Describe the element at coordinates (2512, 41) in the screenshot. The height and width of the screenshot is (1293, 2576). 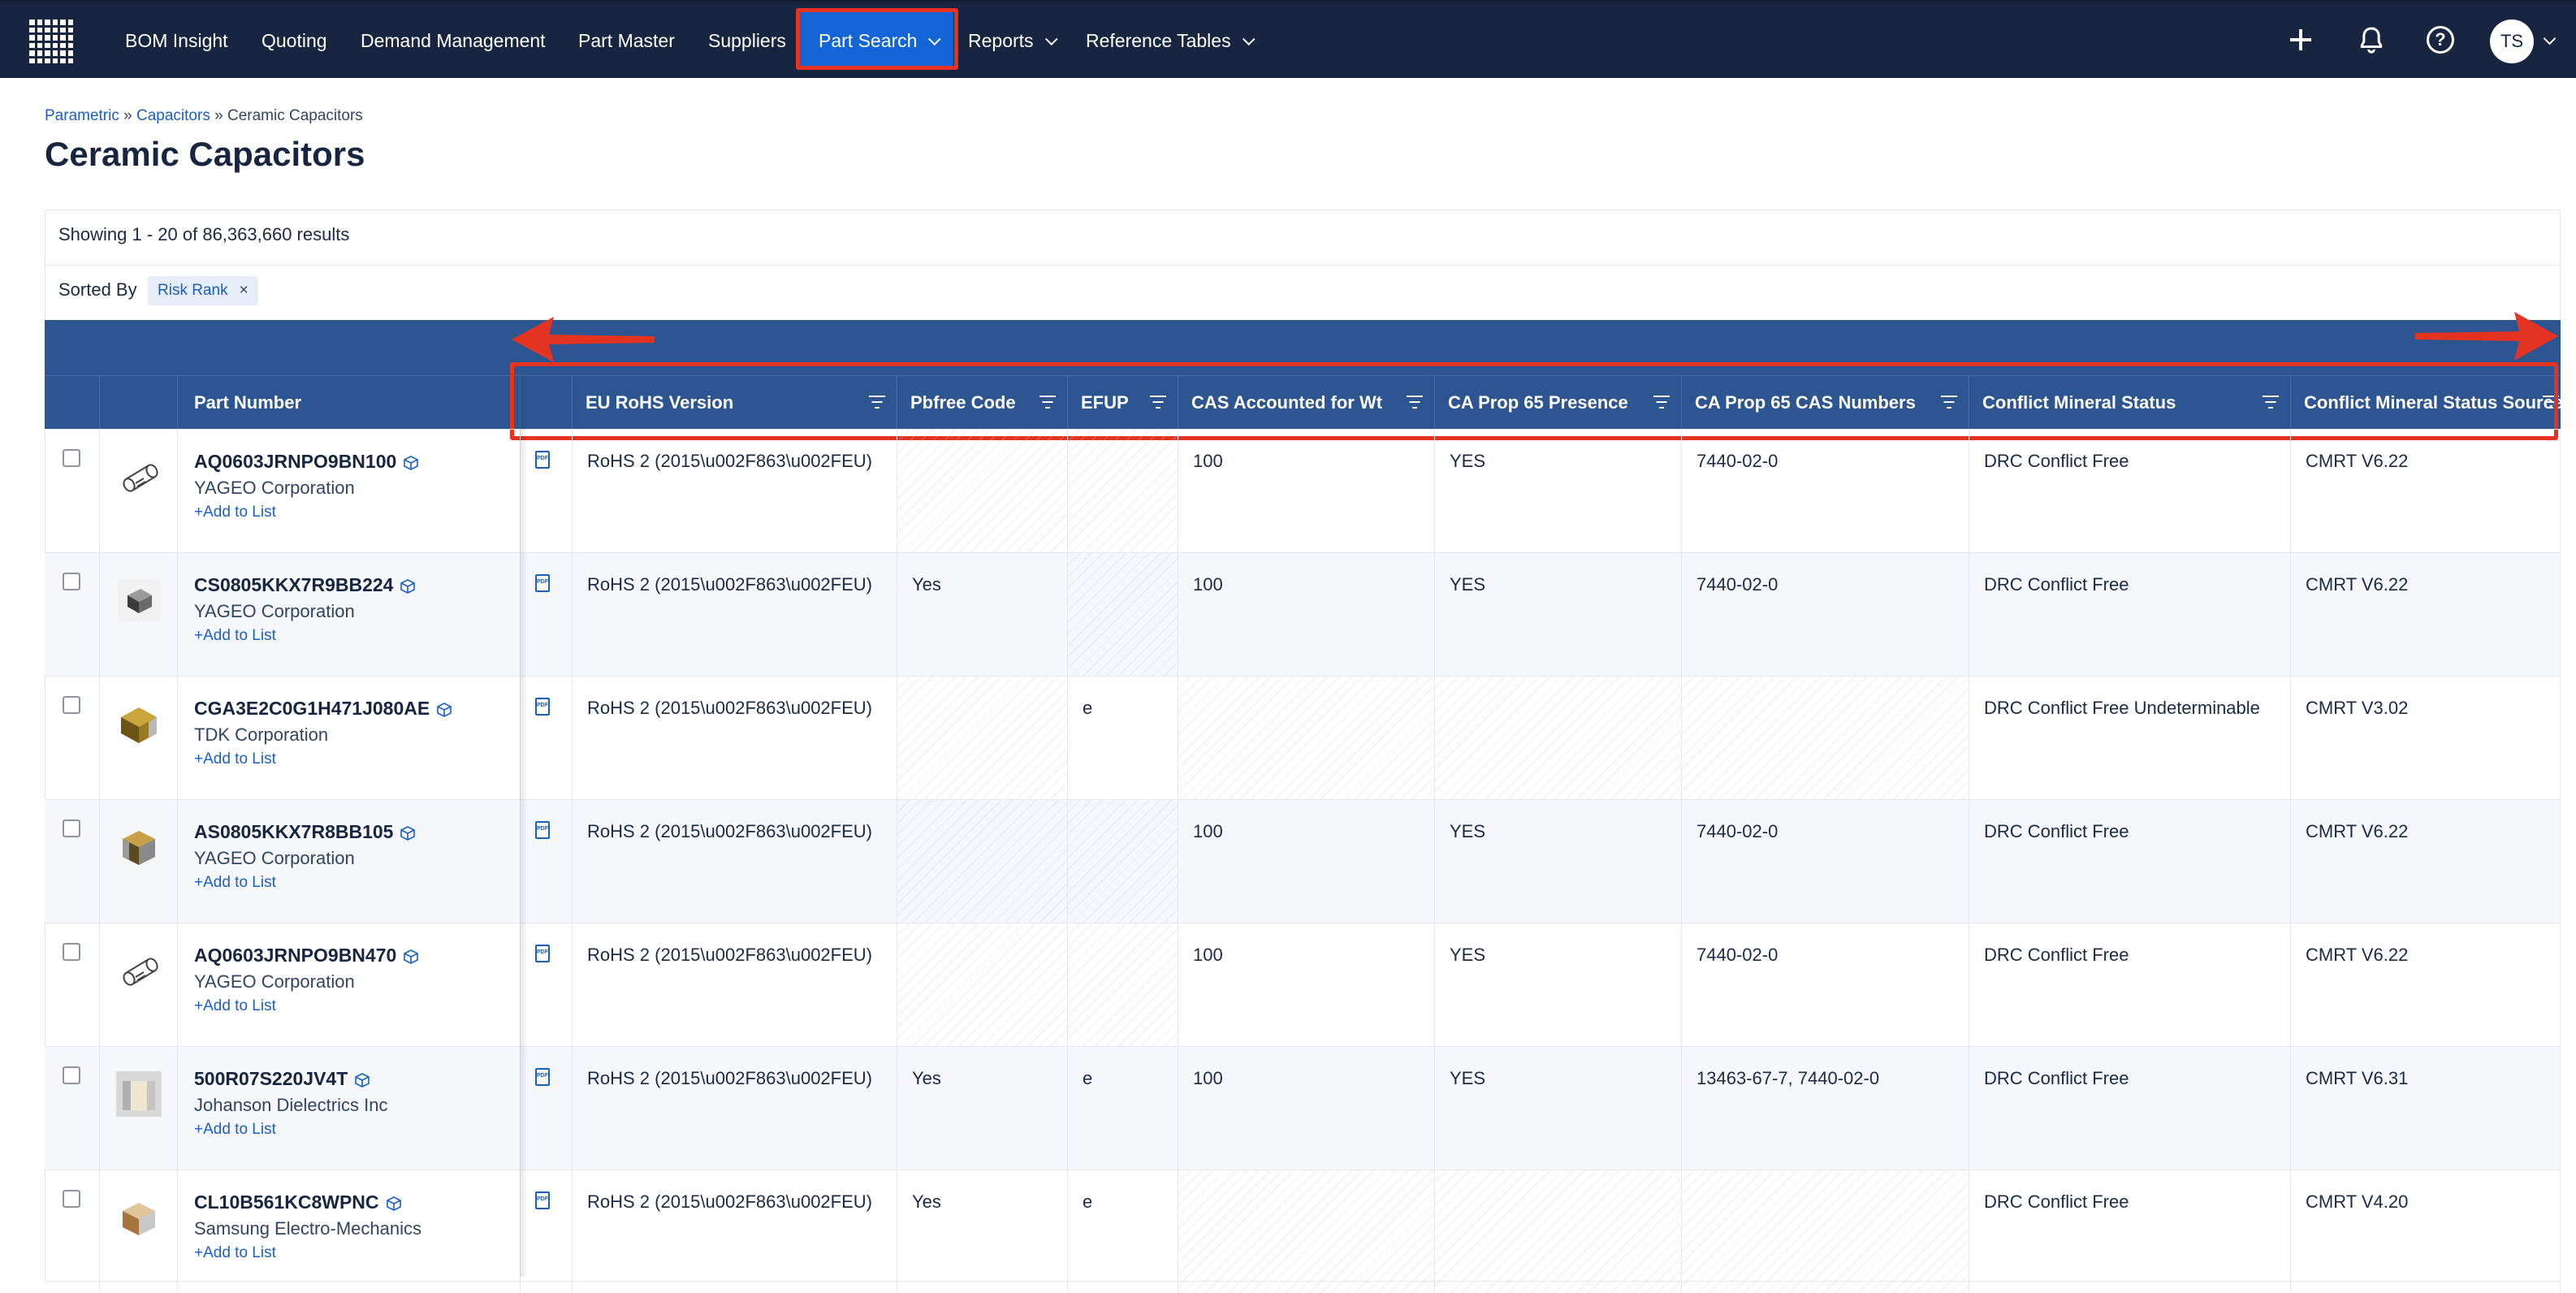
I see `avatar: TS` at that location.